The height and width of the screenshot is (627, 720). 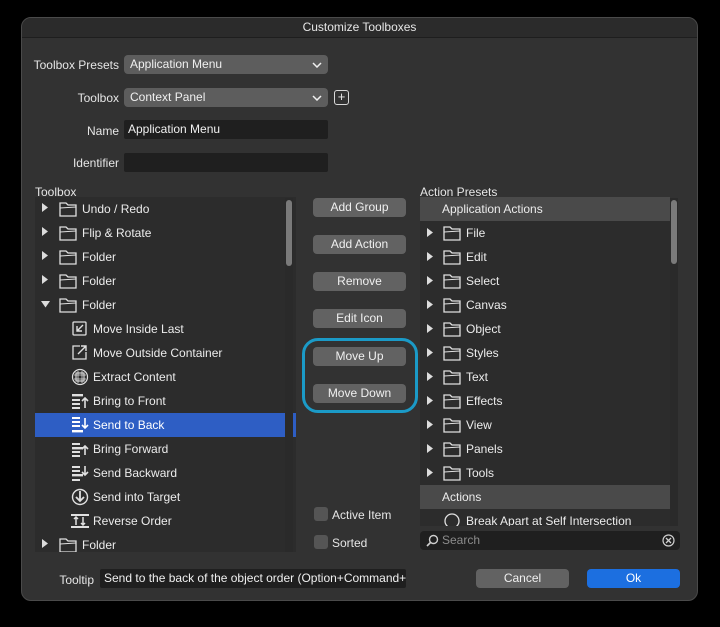 What do you see at coordinates (321, 542) in the screenshot?
I see `sorted-checkbox` at bounding box center [321, 542].